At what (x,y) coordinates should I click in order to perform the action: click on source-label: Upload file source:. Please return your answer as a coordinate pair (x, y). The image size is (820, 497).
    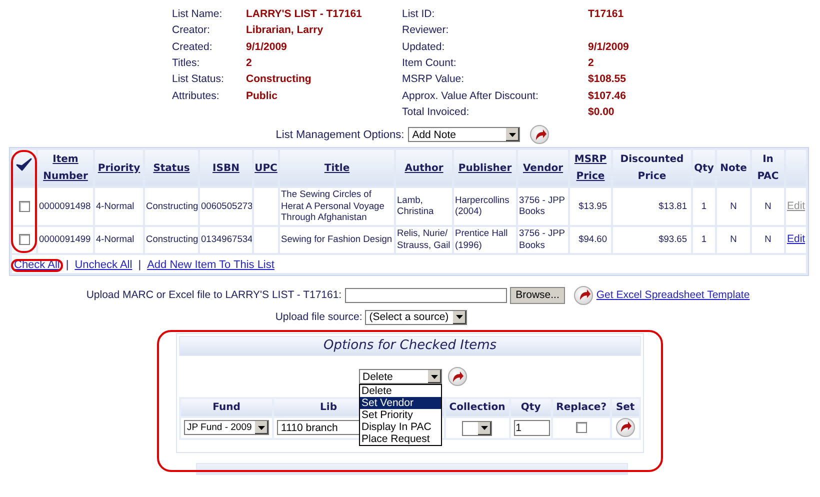
    Looking at the image, I should click on (318, 317).